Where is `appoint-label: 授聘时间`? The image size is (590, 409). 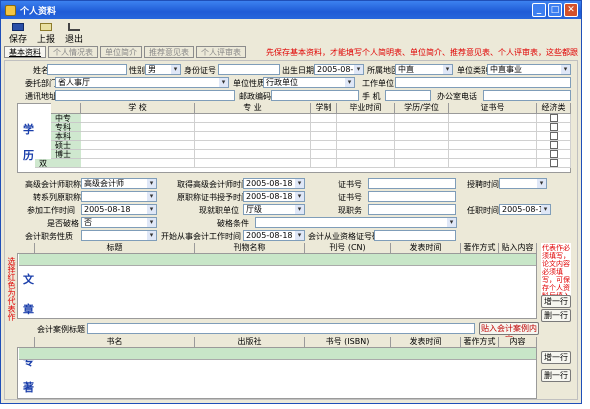 appoint-label: 授聘时间 is located at coordinates (483, 184).